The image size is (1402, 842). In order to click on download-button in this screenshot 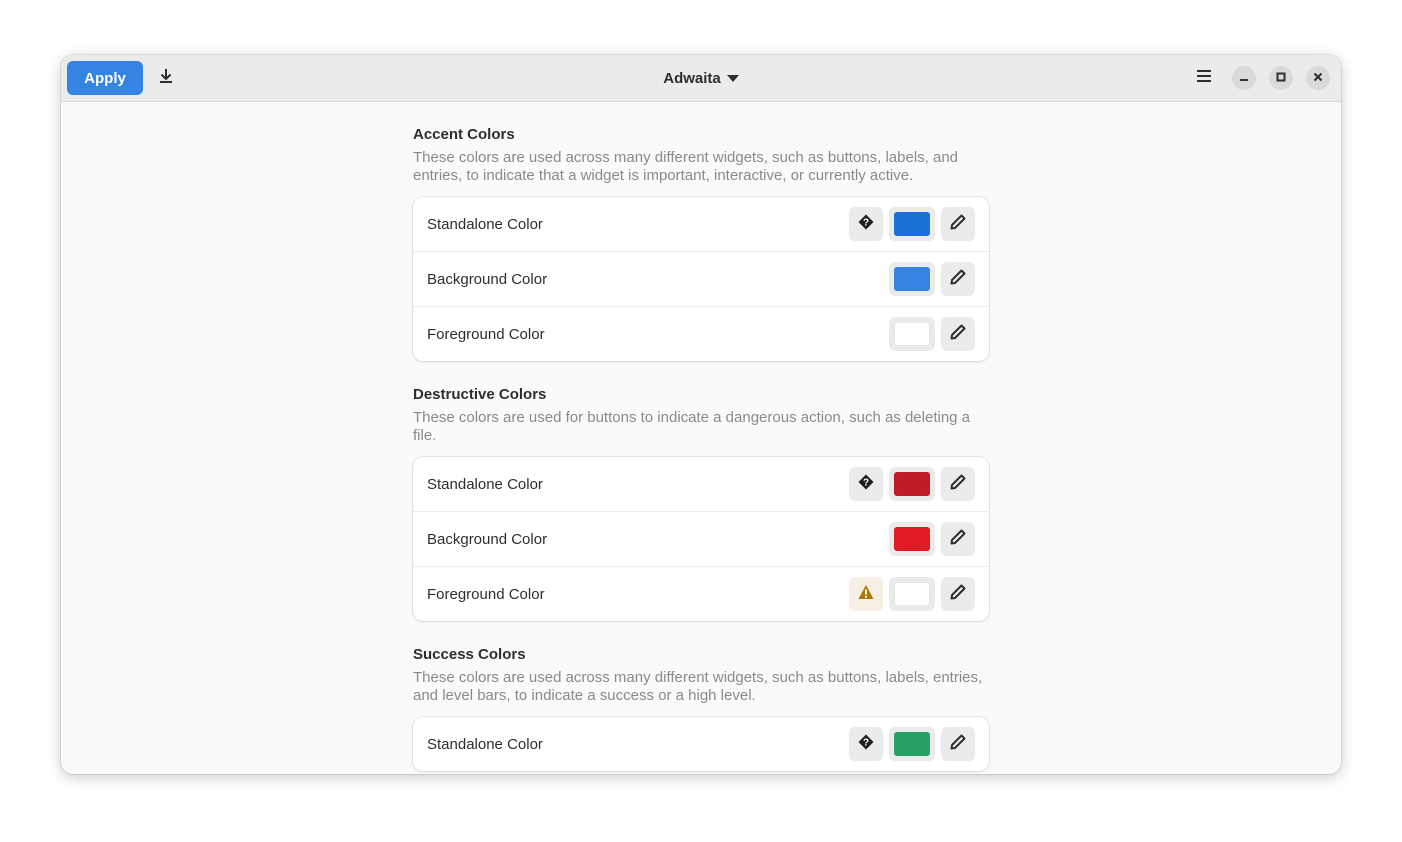, I will do `click(166, 78)`.